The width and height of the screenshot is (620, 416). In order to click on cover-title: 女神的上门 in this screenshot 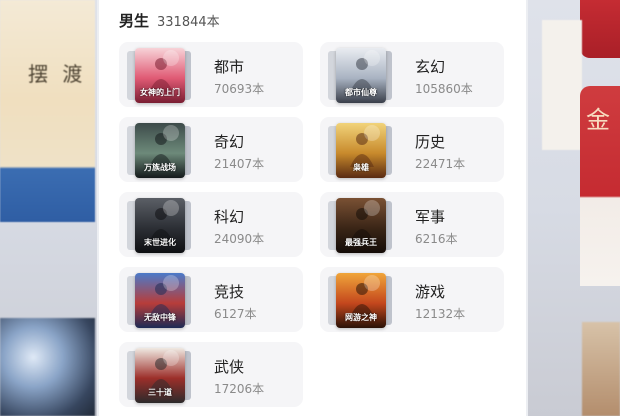, I will do `click(160, 92)`.